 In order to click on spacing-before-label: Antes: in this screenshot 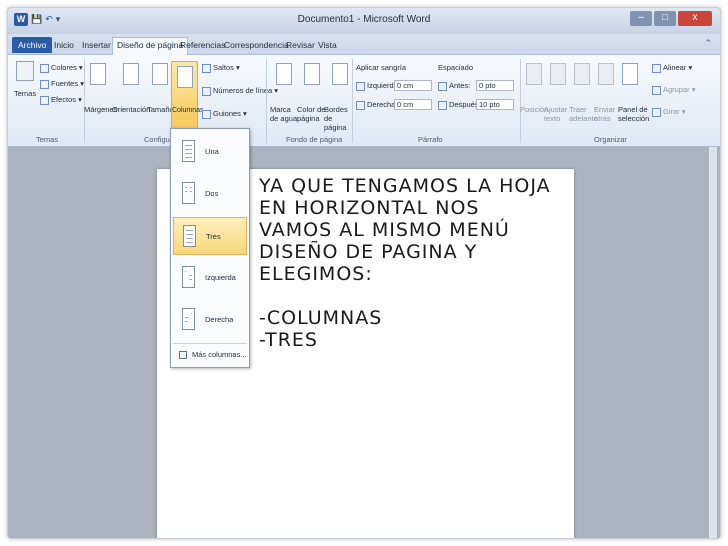, I will do `click(454, 86)`.